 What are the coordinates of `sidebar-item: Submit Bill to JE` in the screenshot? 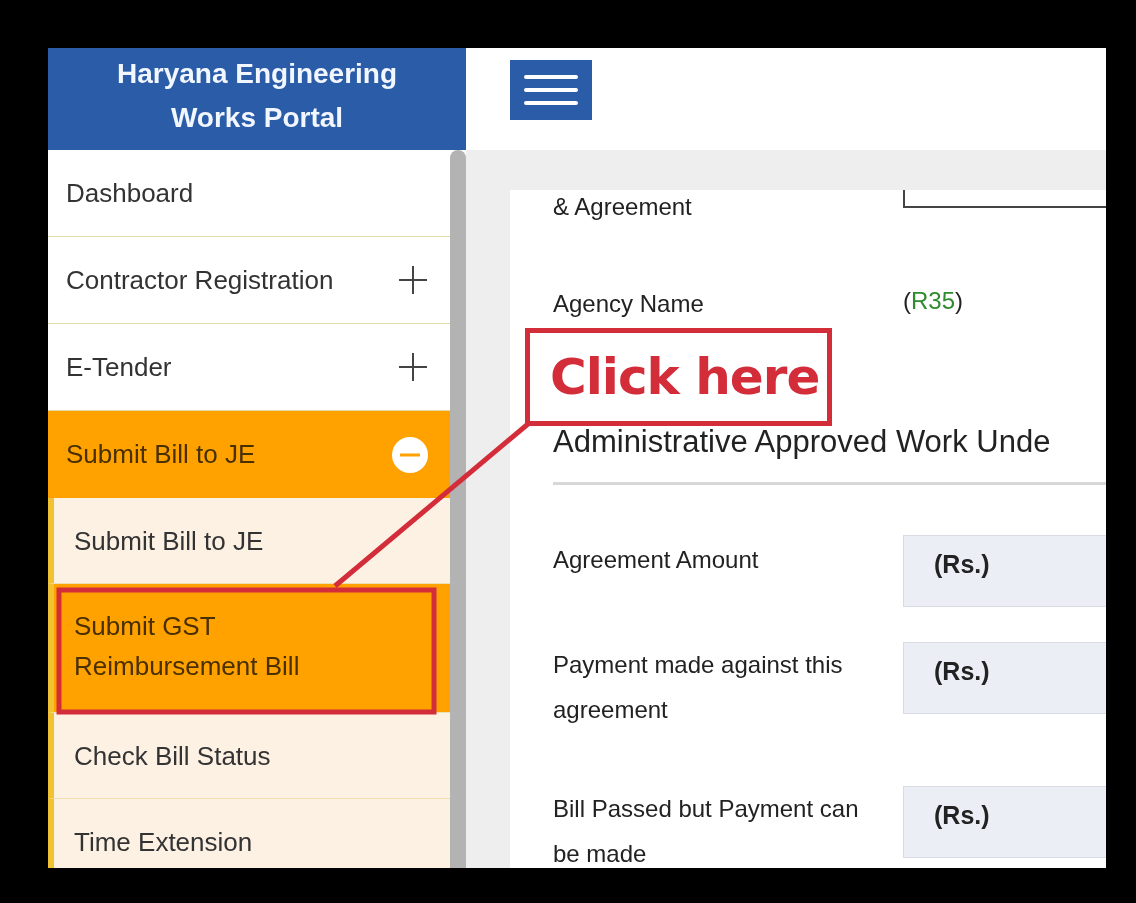 It's located at (249, 454).